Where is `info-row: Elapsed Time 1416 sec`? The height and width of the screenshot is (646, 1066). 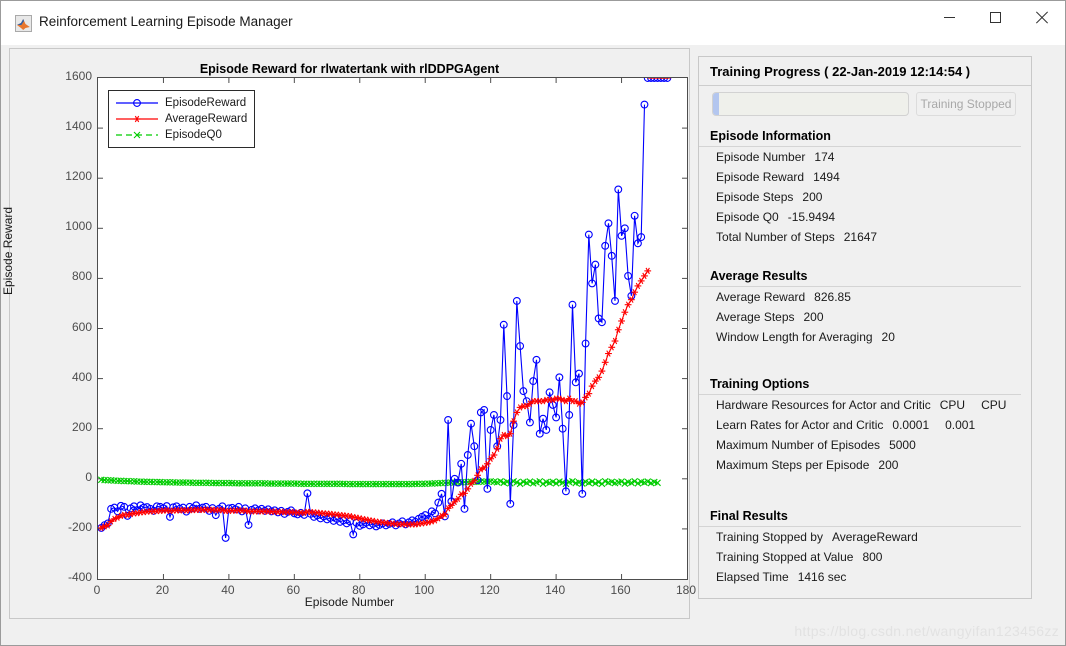
info-row: Elapsed Time 1416 sec is located at coordinates (865, 577).